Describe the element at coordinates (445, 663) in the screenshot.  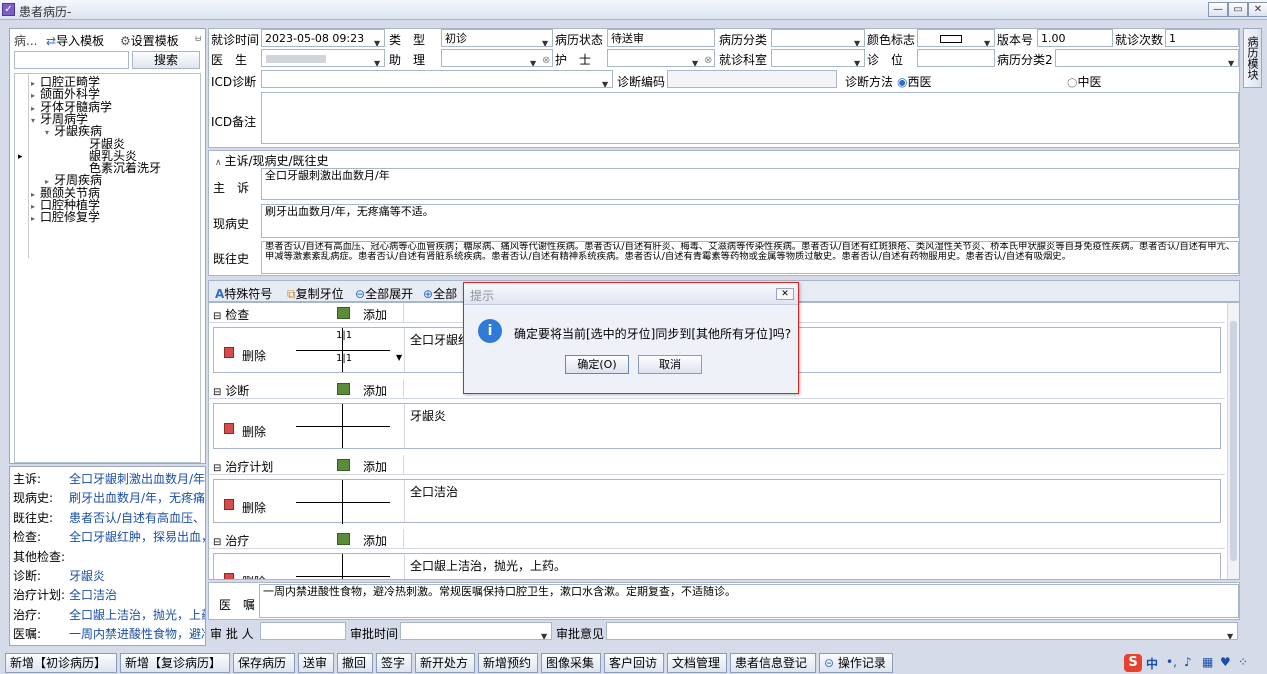
I see `bottom-button: 新开处方` at that location.